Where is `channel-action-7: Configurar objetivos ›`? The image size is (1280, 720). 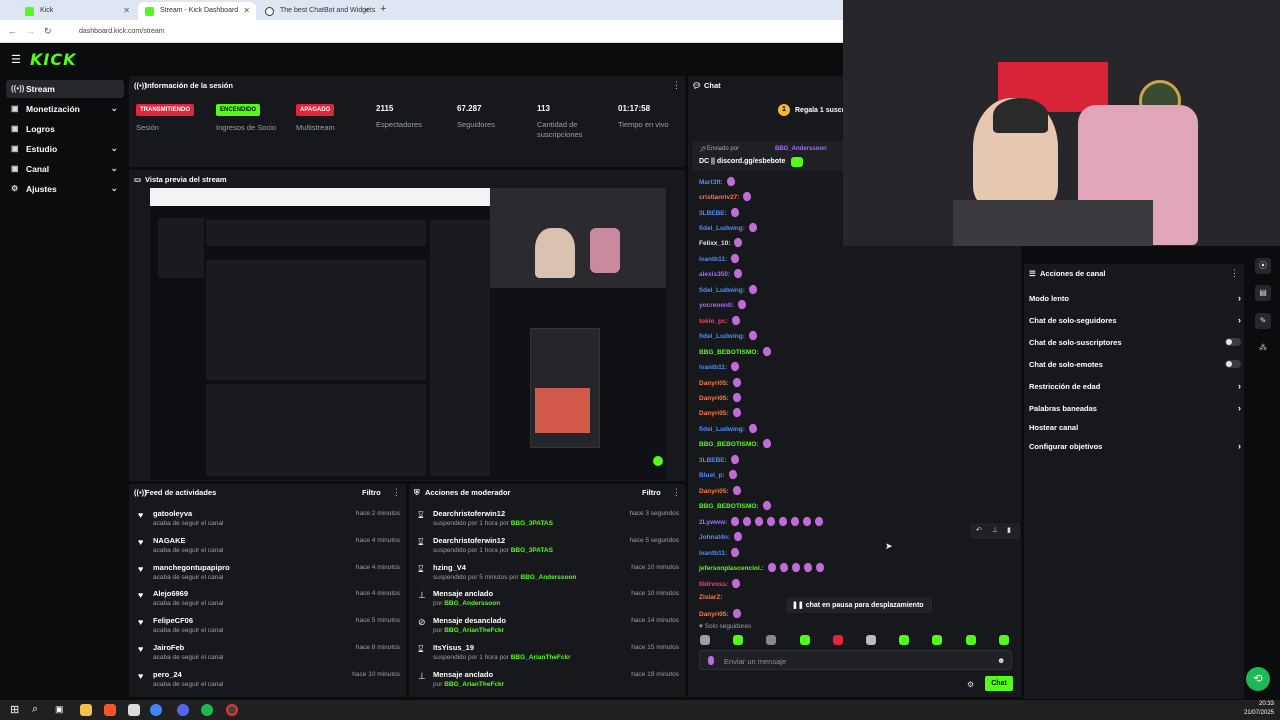
channel-action-7: Configurar objetivos › is located at coordinates (1135, 448).